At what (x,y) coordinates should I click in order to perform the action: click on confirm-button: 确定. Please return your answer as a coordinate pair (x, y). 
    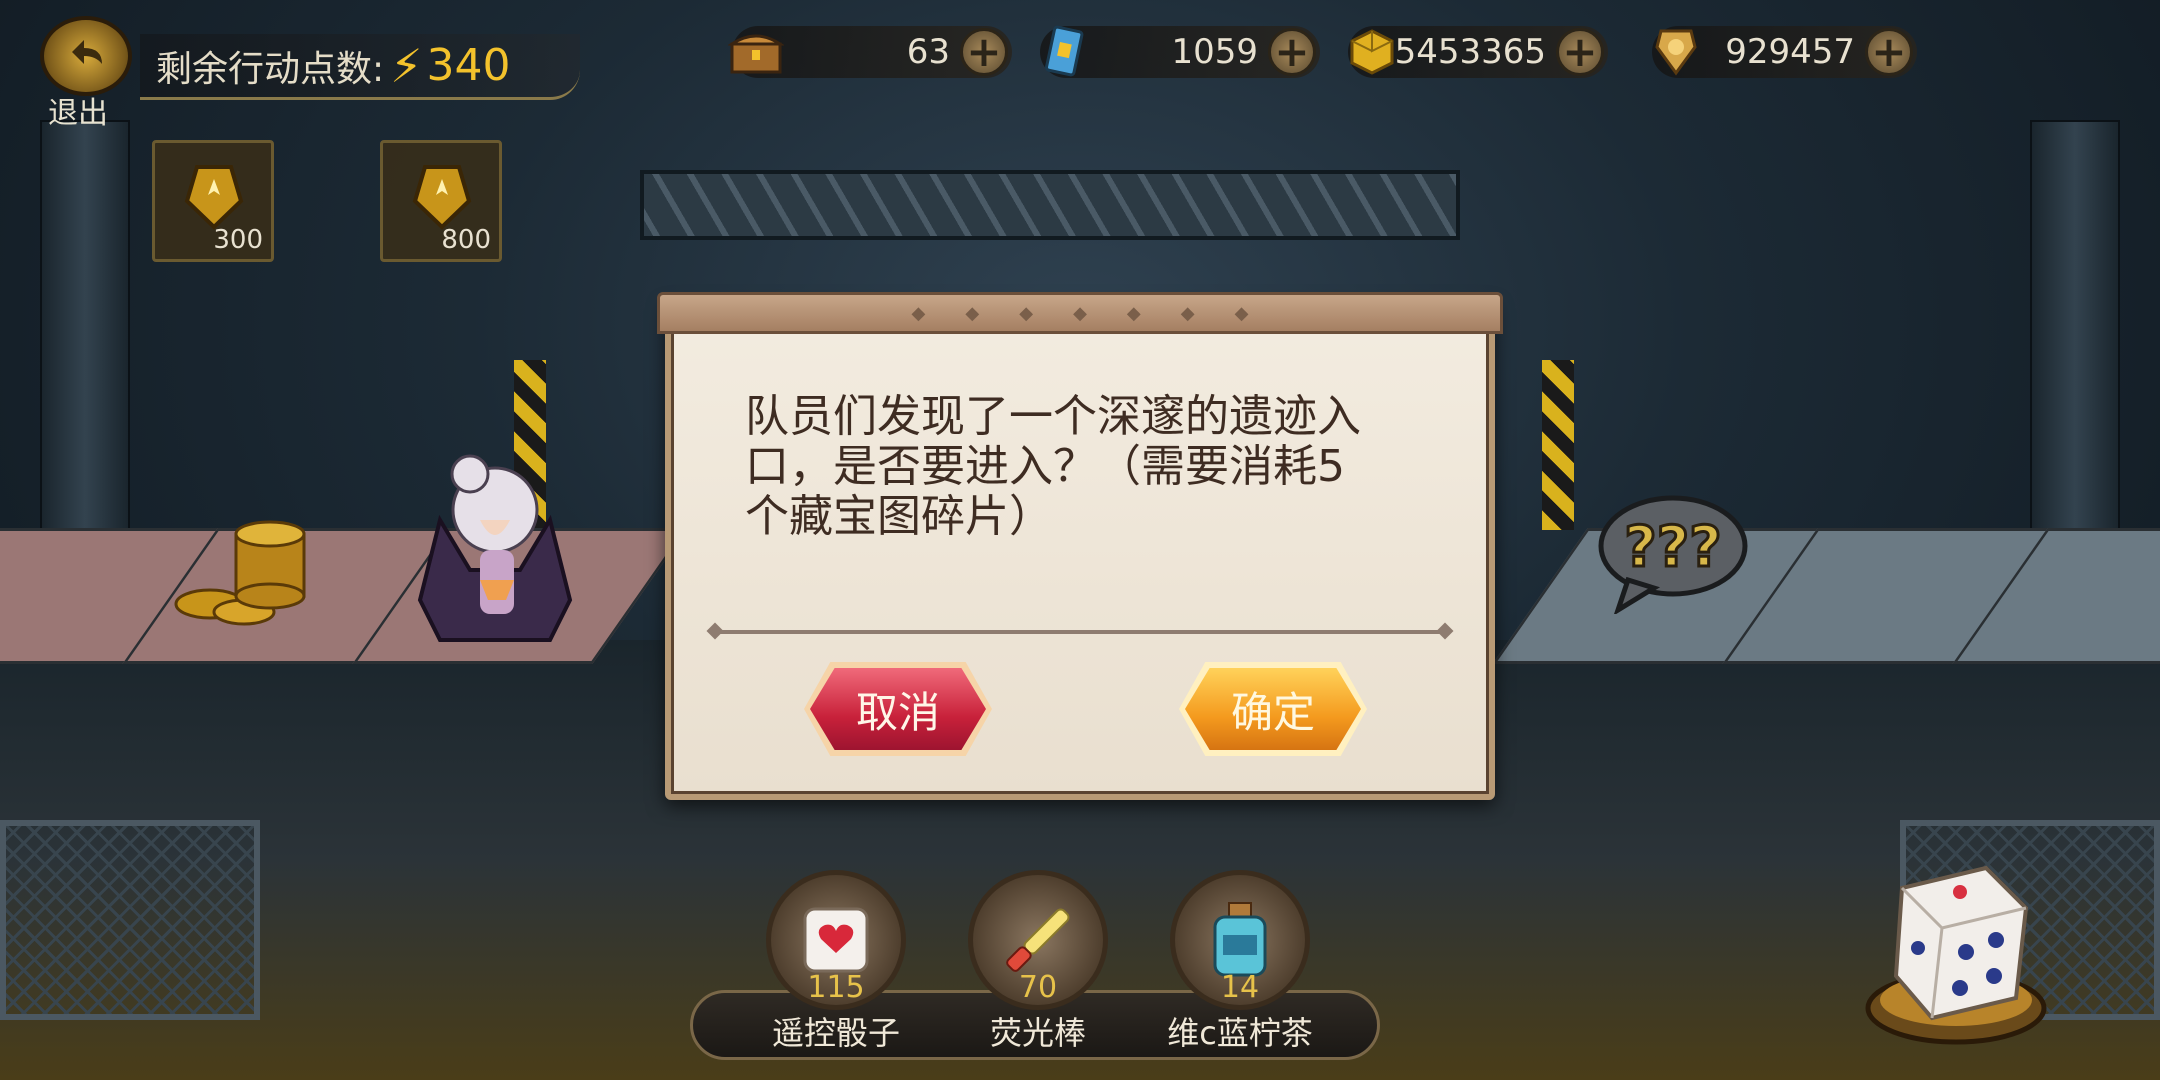
    Looking at the image, I should click on (1273, 709).